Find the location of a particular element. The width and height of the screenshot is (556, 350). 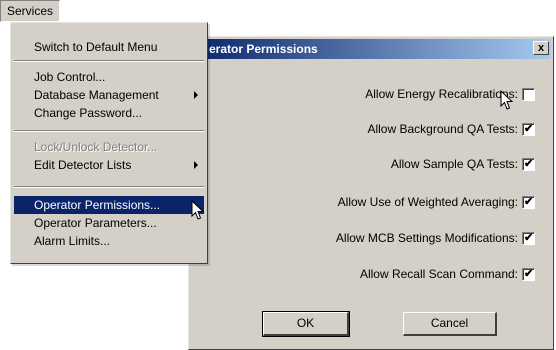

menu-item-database-management: Database Management is located at coordinates (109, 95).